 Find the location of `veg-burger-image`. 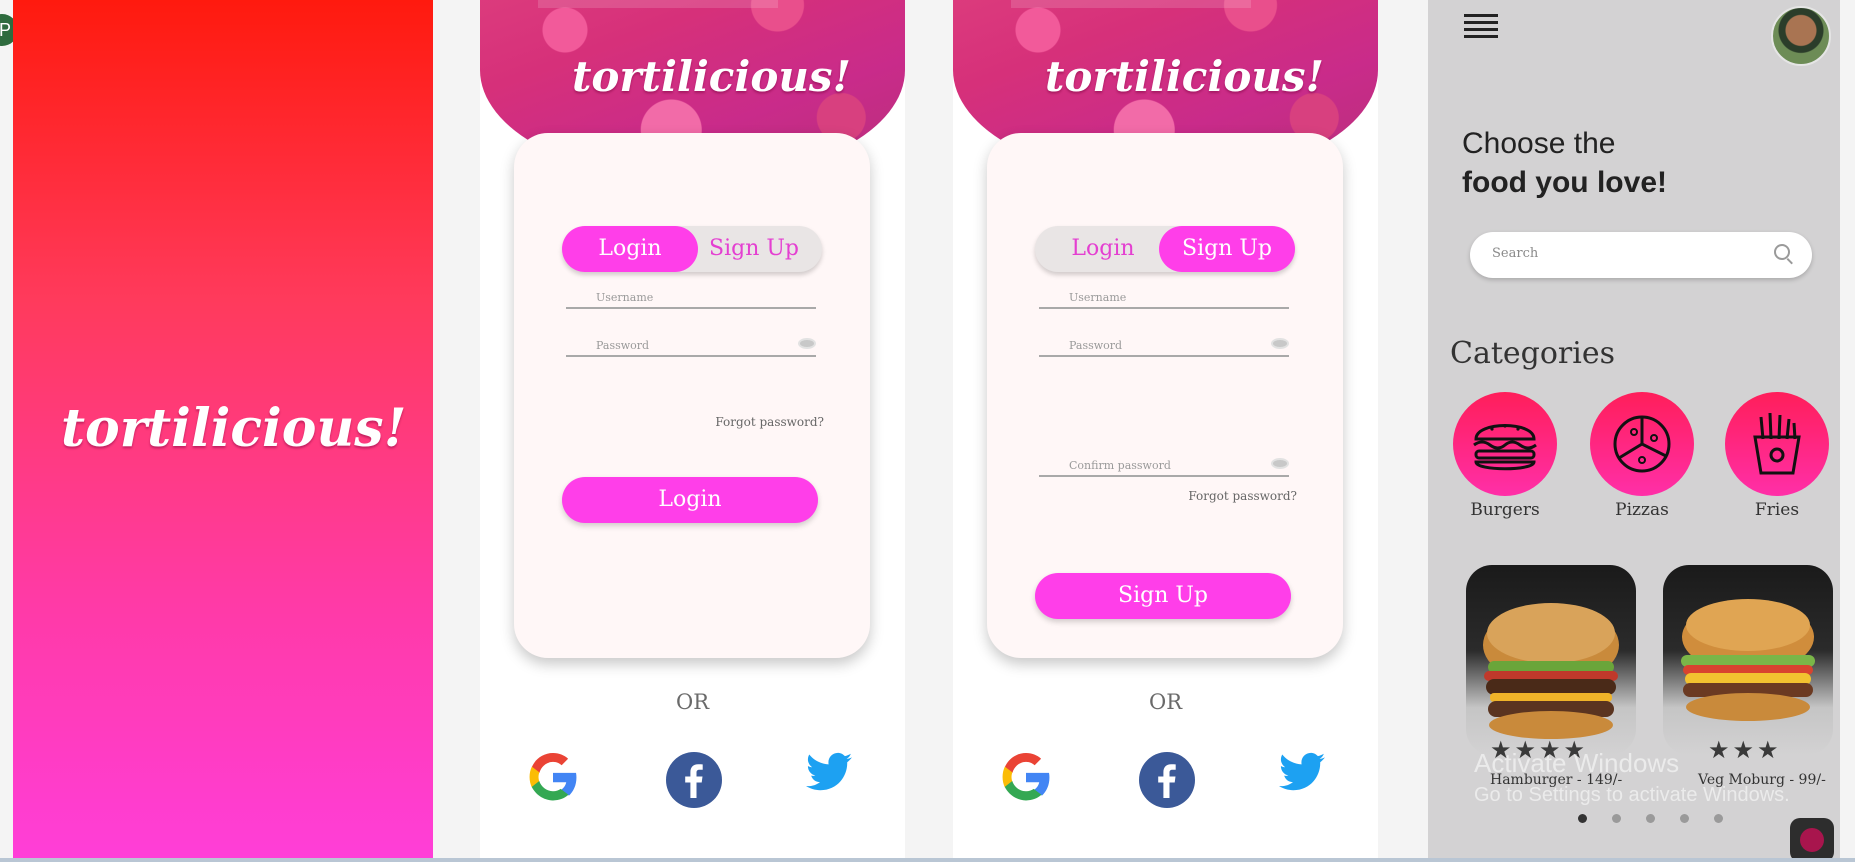

veg-burger-image is located at coordinates (1748, 660).